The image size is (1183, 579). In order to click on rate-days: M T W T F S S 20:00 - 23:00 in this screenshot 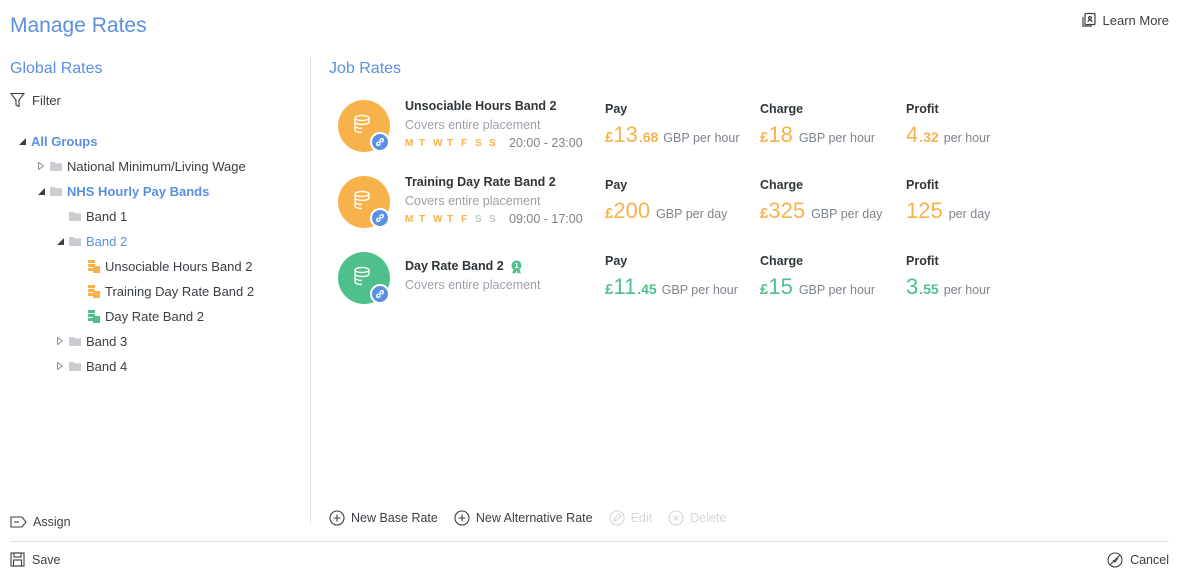, I will do `click(494, 143)`.